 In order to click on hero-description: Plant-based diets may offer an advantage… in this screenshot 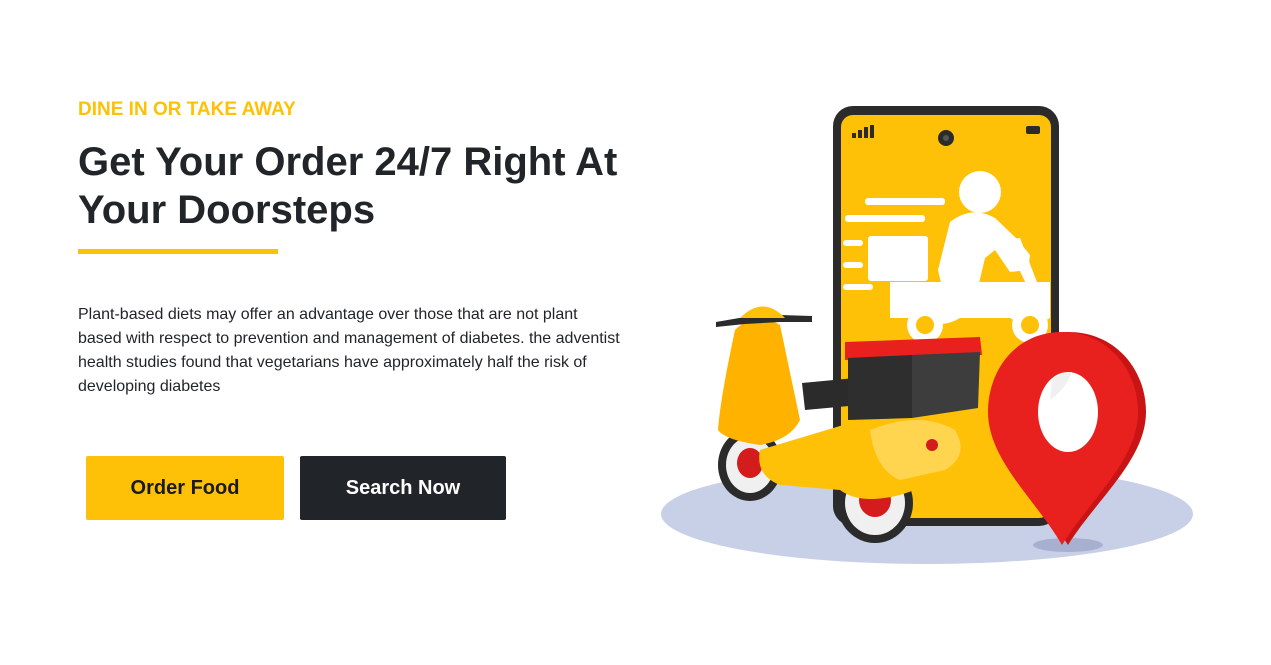, I will do `click(349, 350)`.